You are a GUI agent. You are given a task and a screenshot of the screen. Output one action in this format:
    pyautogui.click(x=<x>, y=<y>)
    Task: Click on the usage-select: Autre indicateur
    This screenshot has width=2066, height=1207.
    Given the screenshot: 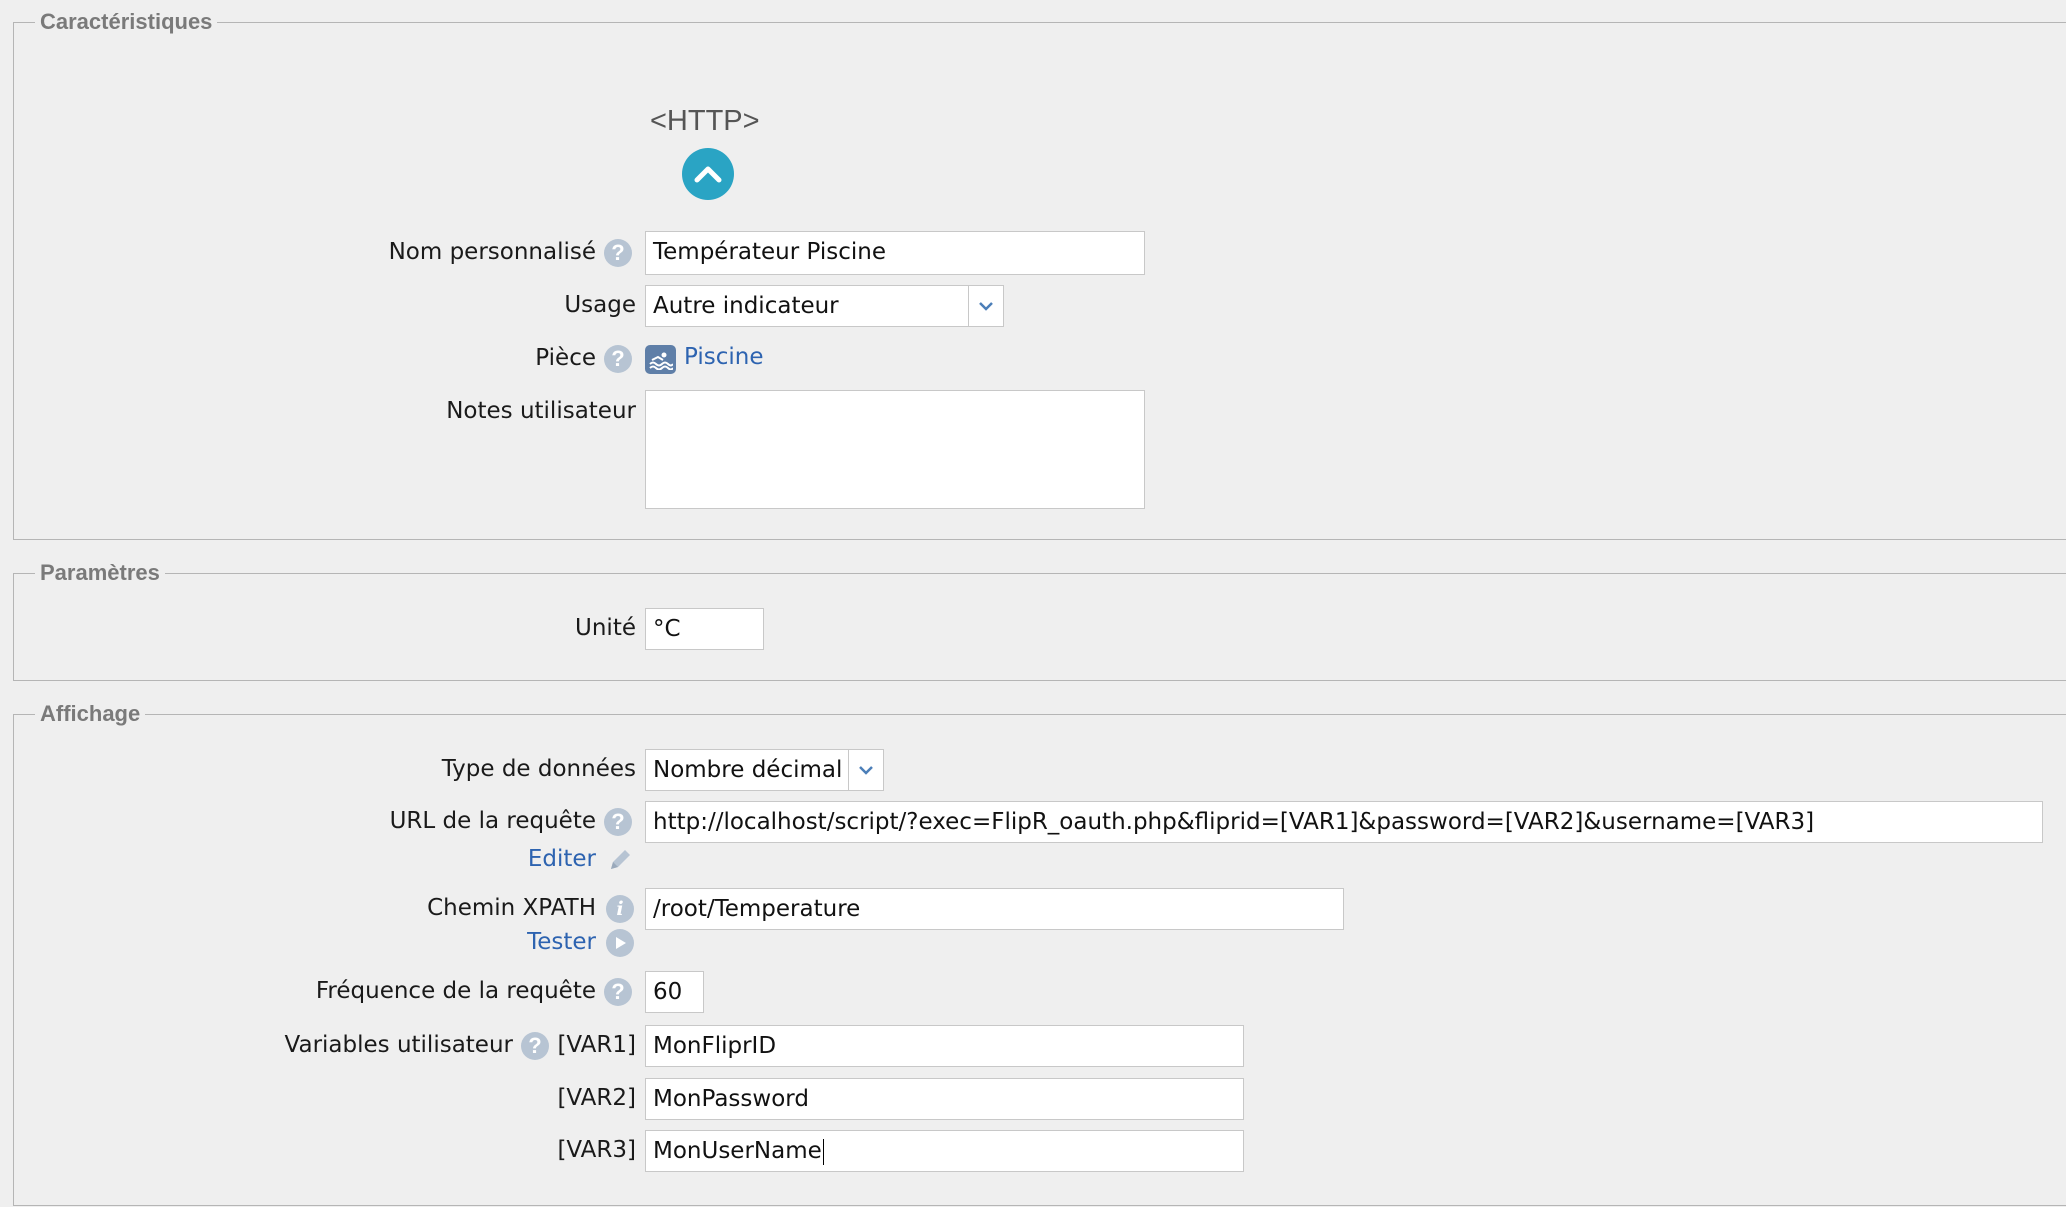 What is the action you would take?
    pyautogui.click(x=824, y=306)
    